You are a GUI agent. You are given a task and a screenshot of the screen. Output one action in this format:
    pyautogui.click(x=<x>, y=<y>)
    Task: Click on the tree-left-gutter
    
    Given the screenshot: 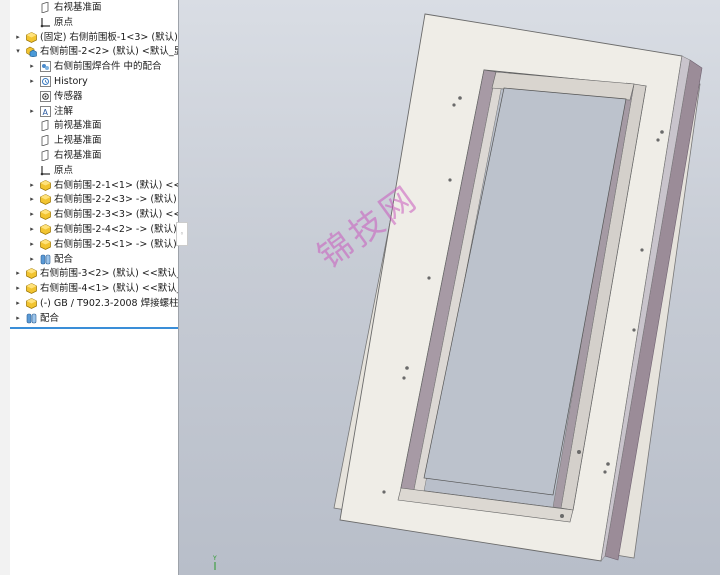 What is the action you would take?
    pyautogui.click(x=5, y=287)
    